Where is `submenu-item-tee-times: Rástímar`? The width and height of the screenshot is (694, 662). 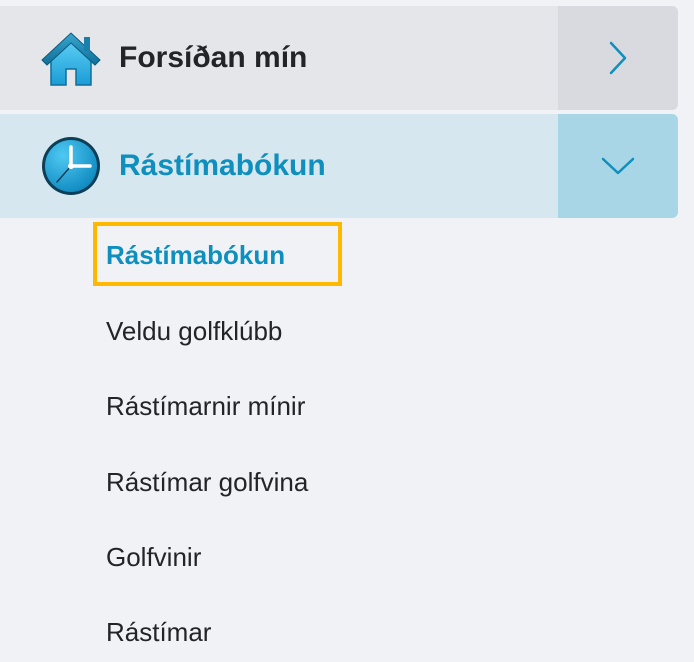
submenu-item-tee-times: Rástímar is located at coordinates (158, 632).